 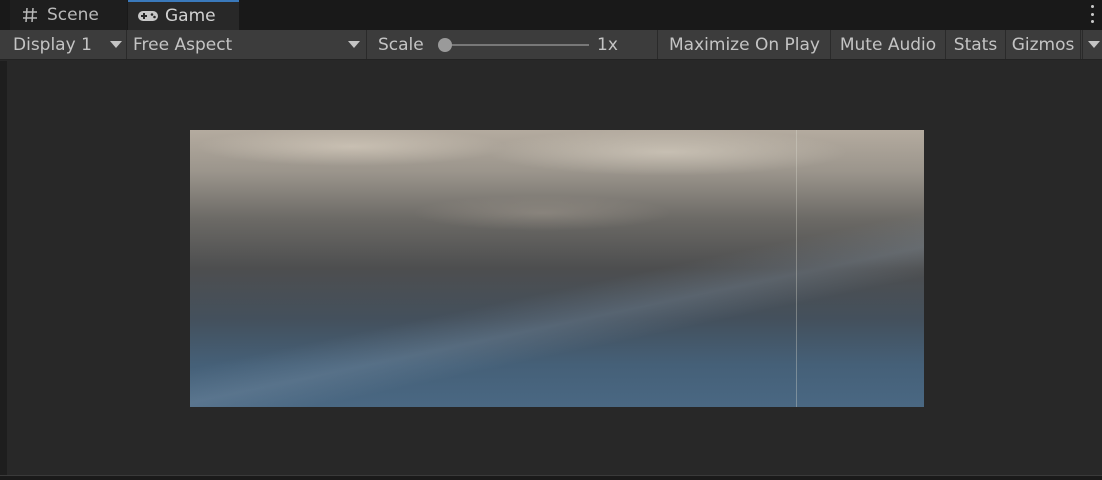 I want to click on scale-label: Scale, so click(x=401, y=44).